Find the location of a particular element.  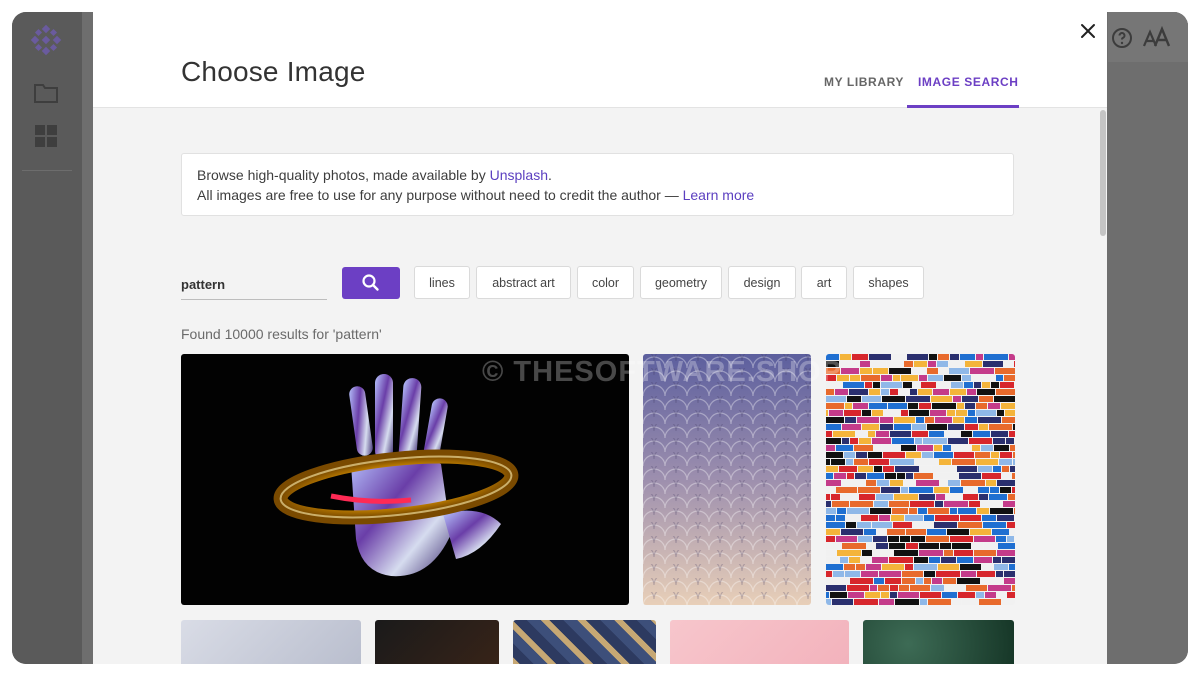

help-icon is located at coordinates (1122, 38).